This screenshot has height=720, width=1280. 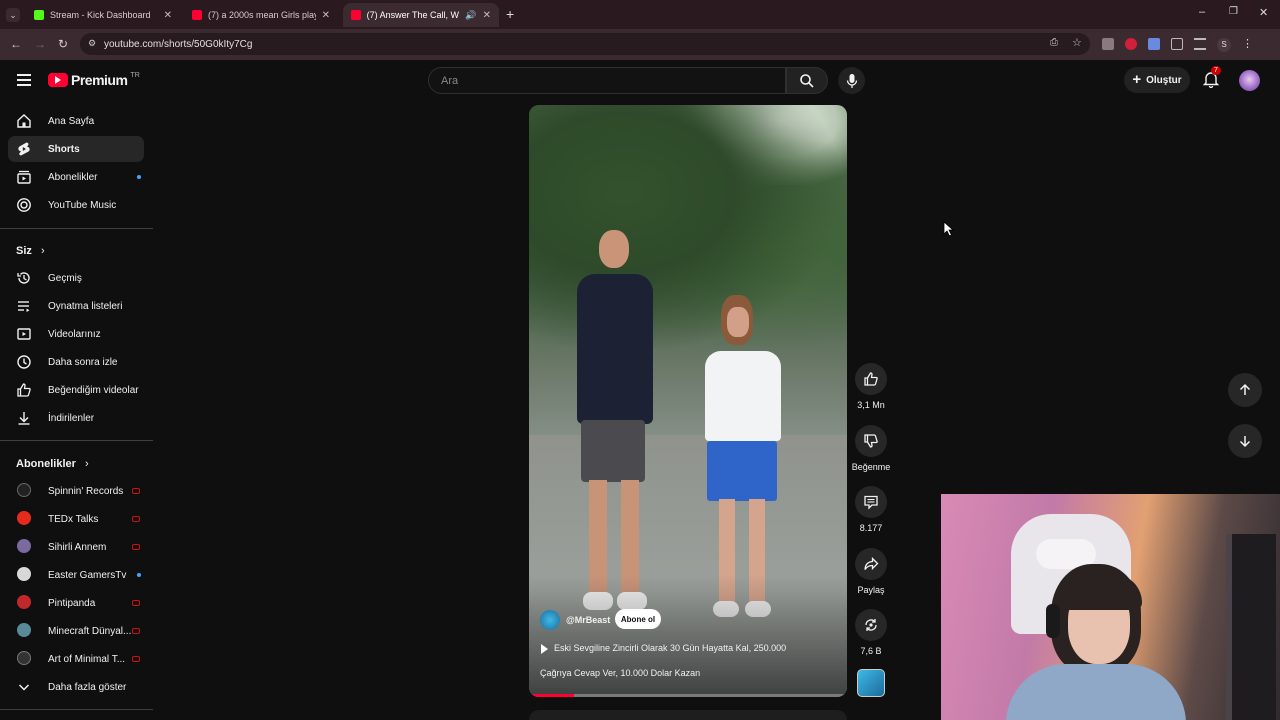 What do you see at coordinates (94, 80) in the screenshot?
I see `youtube-logo: Premium TR` at bounding box center [94, 80].